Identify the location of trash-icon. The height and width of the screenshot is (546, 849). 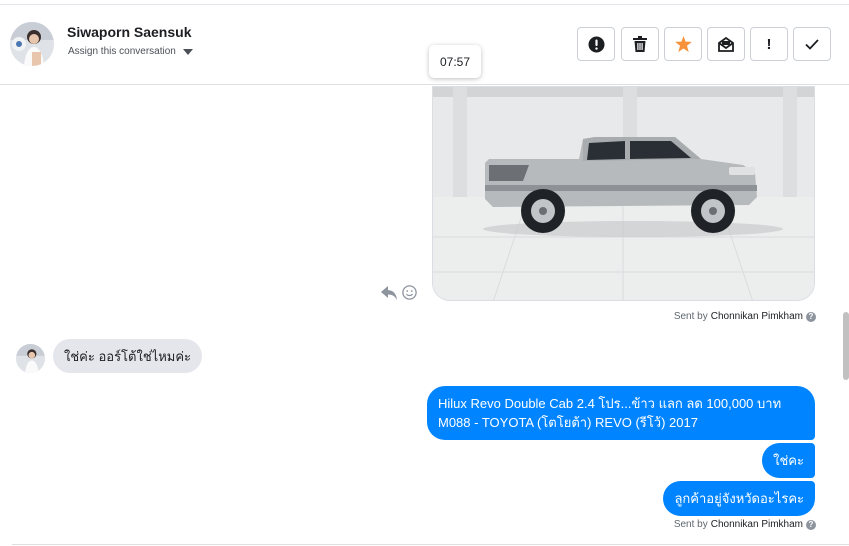
(640, 44).